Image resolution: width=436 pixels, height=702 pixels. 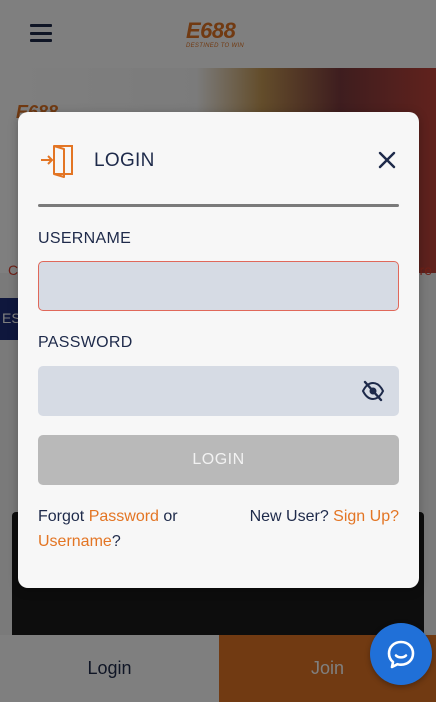 What do you see at coordinates (218, 460) in the screenshot?
I see `login-submit-button: LOGIN` at bounding box center [218, 460].